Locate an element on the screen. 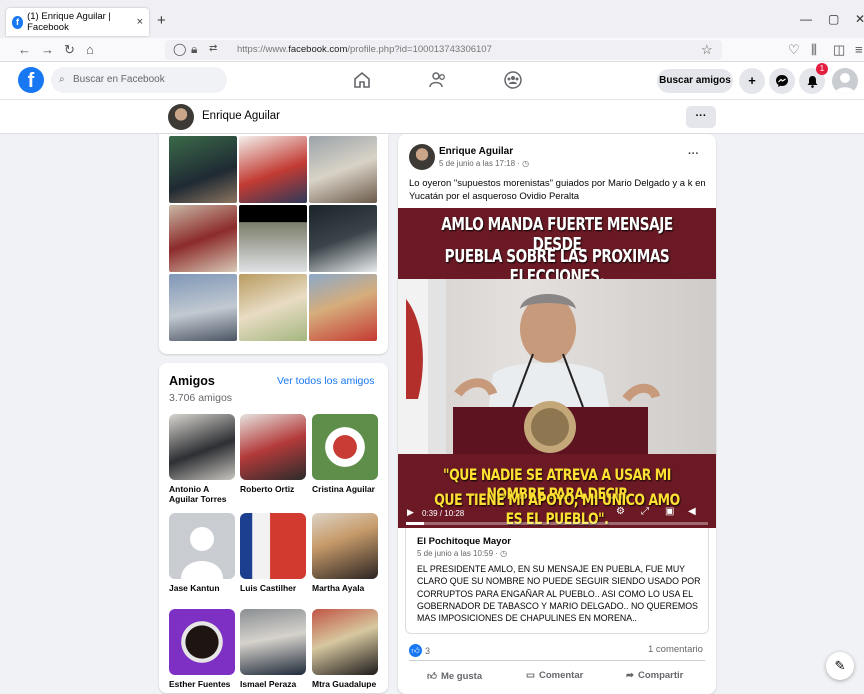 The height and width of the screenshot is (694, 864). friend-item: Roberto Ortiz is located at coordinates (273, 454).